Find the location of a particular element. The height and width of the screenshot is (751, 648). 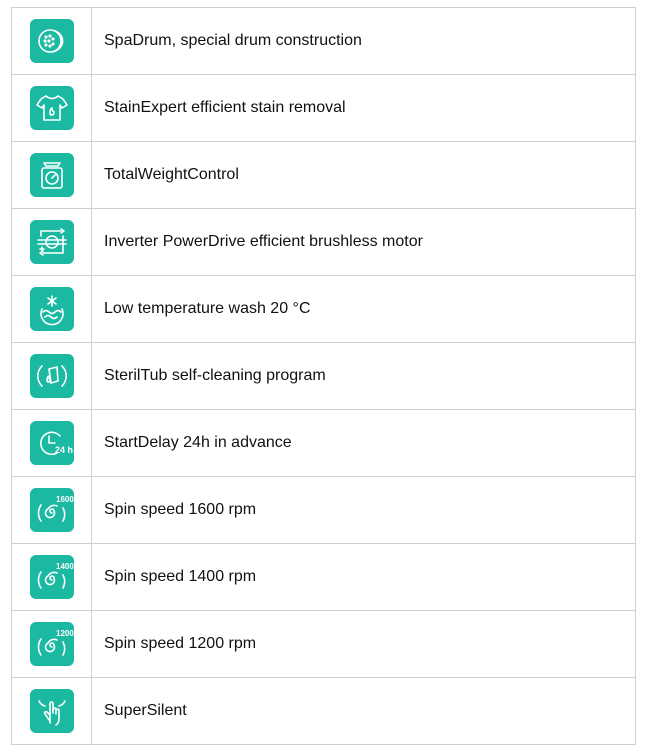

low-temperature-icon is located at coordinates (51, 309).